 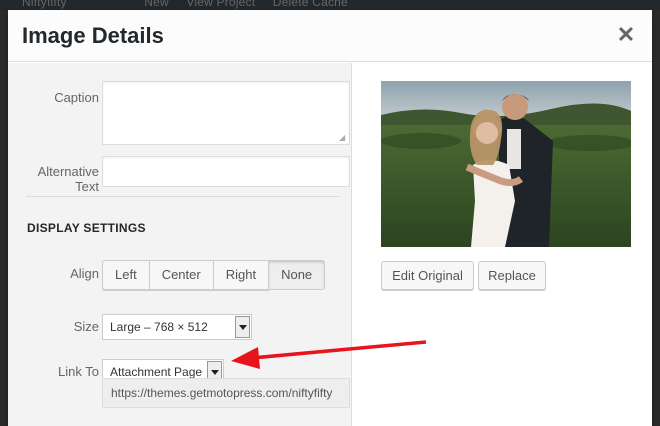 I want to click on modal-title: Image Details, so click(x=93, y=35).